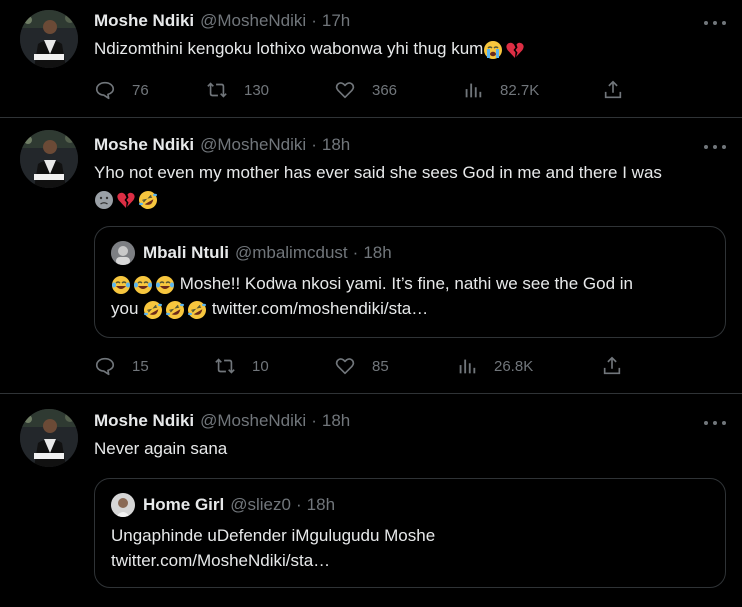  What do you see at coordinates (514, 366) in the screenshot?
I see `views-count: 26.8K` at bounding box center [514, 366].